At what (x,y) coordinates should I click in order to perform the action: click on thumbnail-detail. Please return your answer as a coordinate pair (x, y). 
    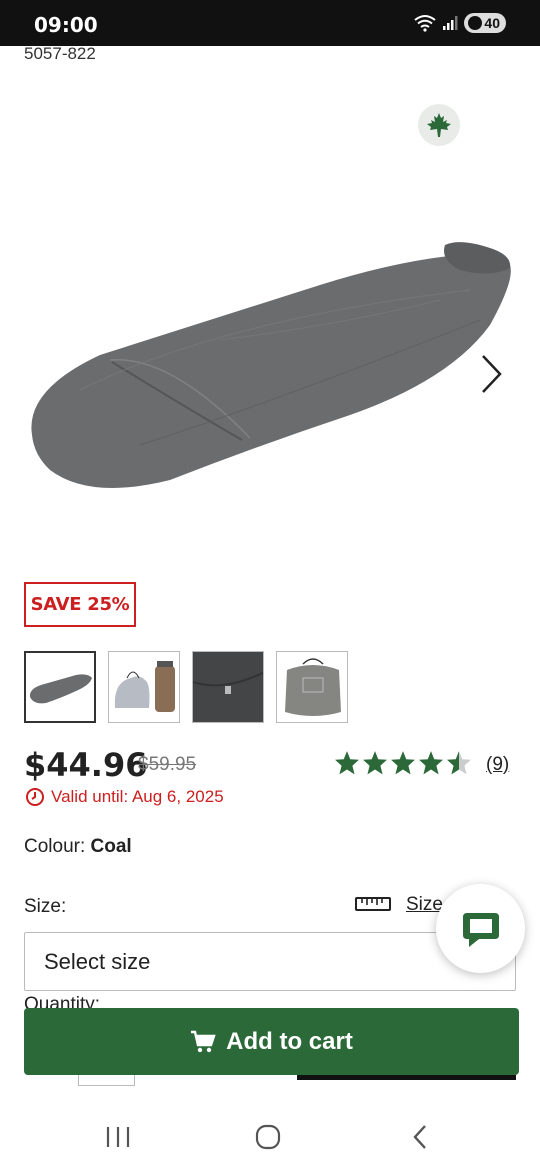
    Looking at the image, I should click on (228, 687).